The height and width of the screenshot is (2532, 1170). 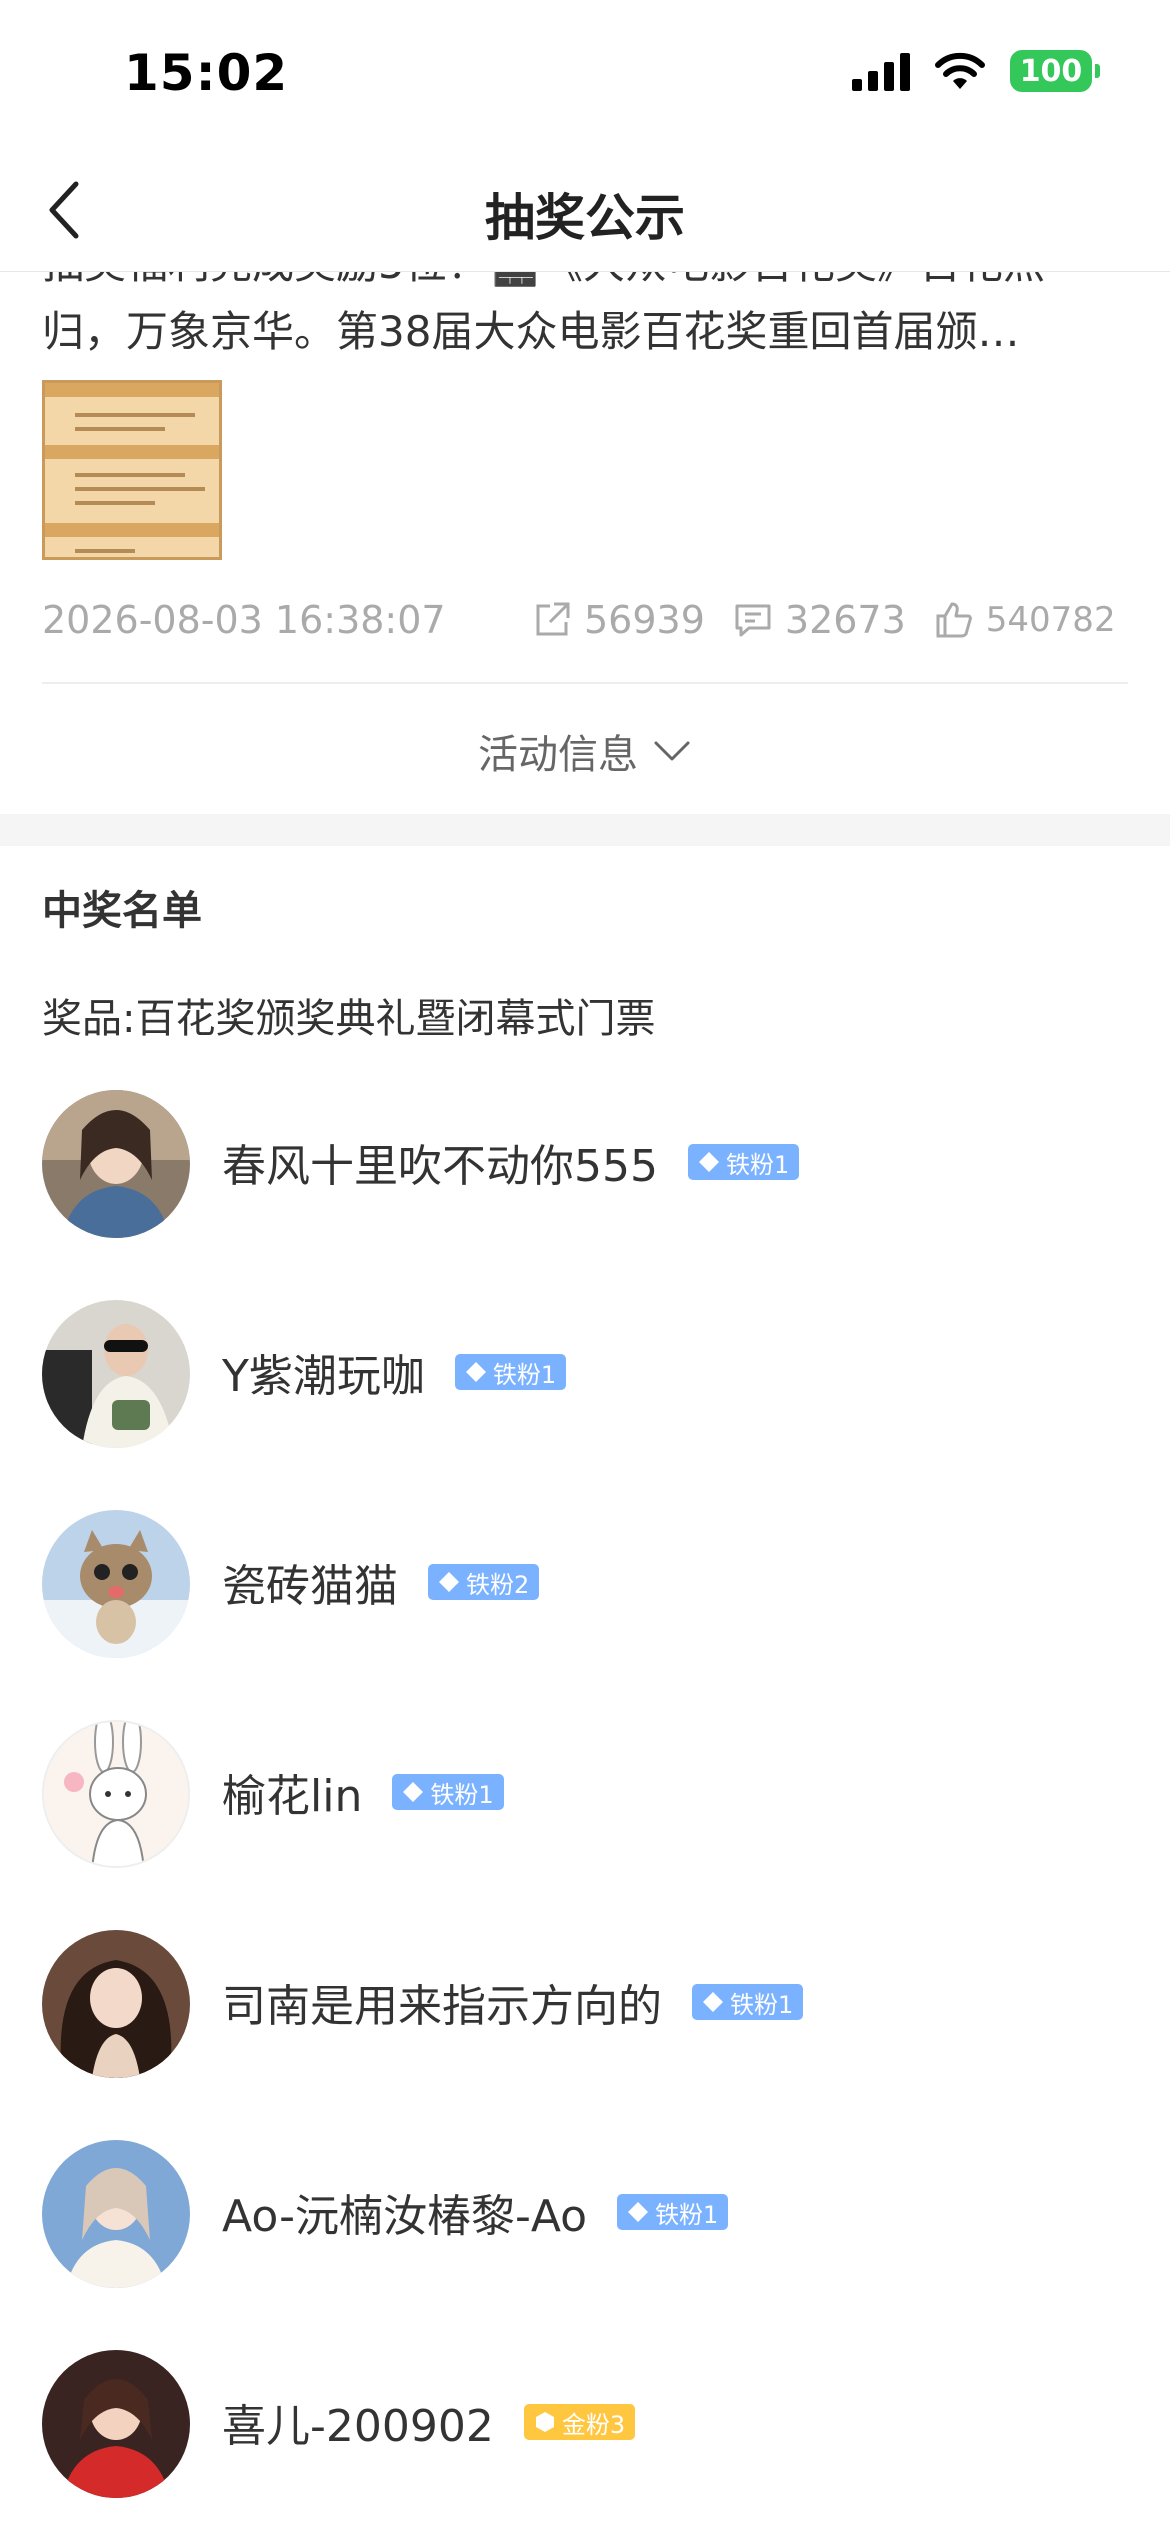 What do you see at coordinates (405, 2216) in the screenshot?
I see `winner-name: Ao-沅楠汝椿黎-Ao` at bounding box center [405, 2216].